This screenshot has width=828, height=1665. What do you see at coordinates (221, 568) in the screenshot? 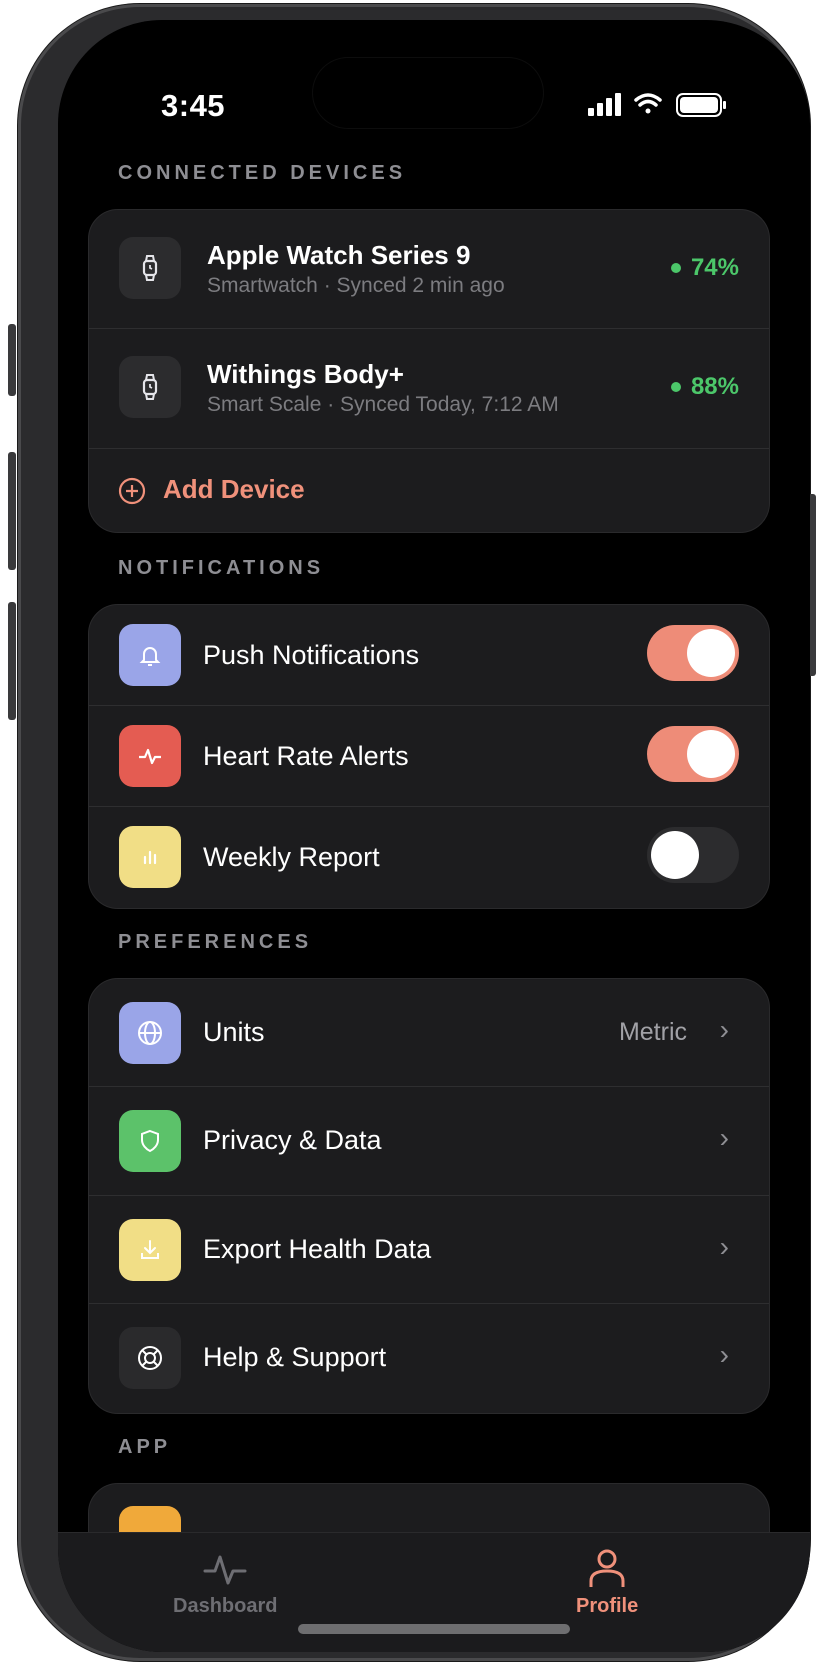
I see `section-label-notifications: NOTIFICATIONS` at bounding box center [221, 568].